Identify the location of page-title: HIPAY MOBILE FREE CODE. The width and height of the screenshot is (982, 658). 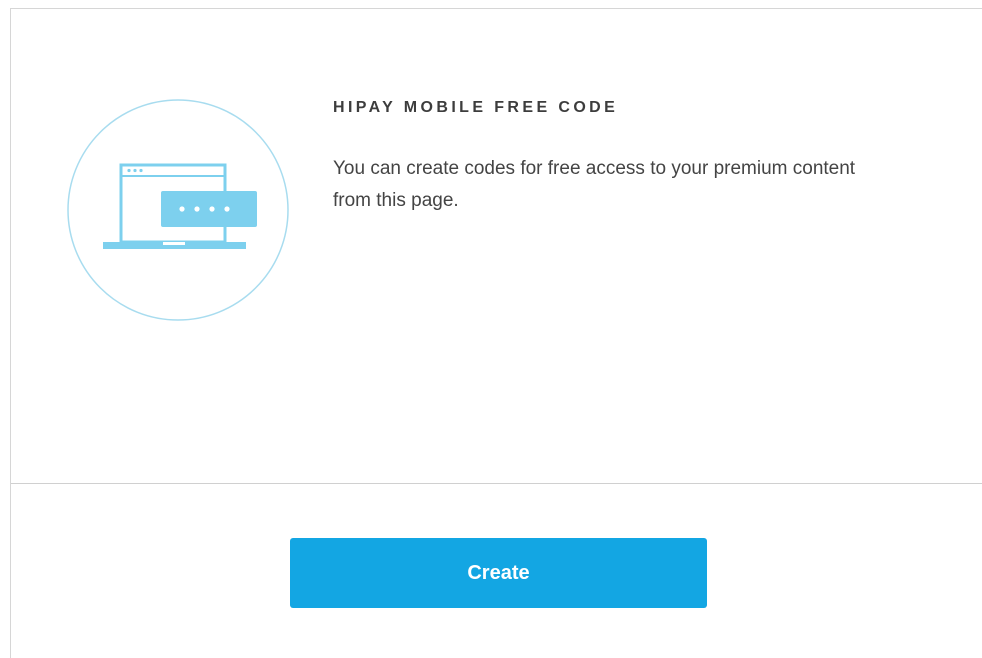
(476, 107).